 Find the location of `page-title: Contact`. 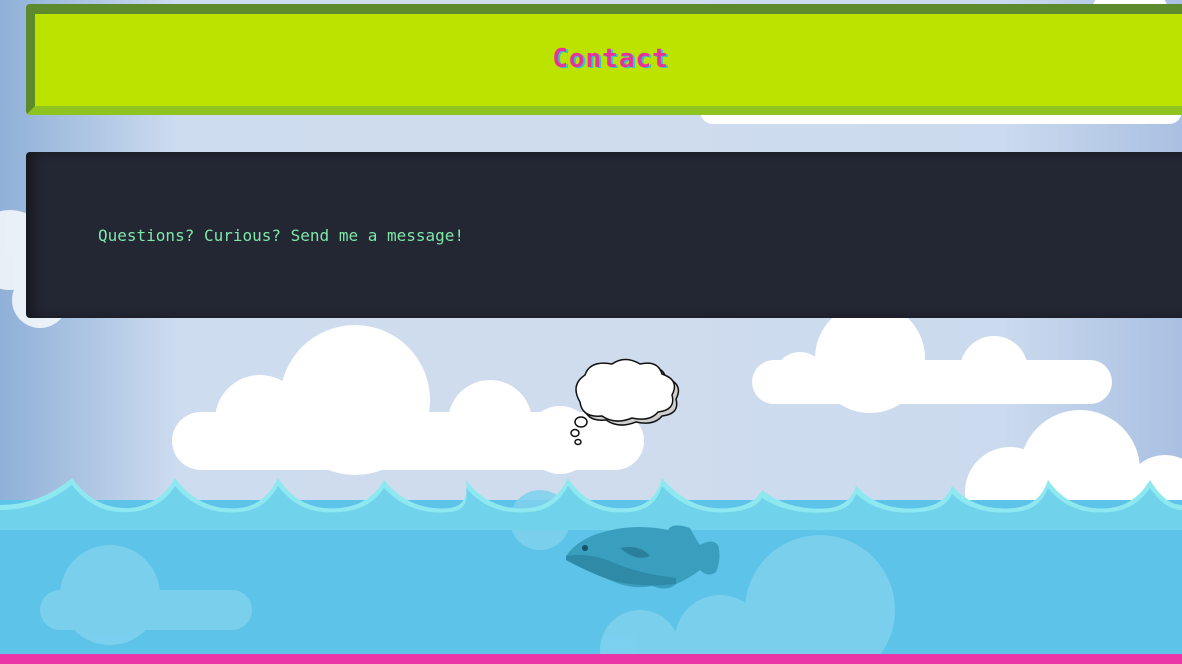

page-title: Contact is located at coordinates (610, 59).